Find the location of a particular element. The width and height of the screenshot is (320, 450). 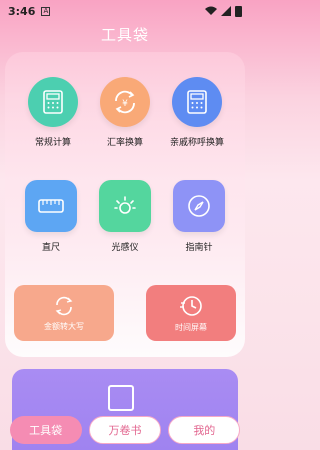

clock-icon is located at coordinates (191, 305).